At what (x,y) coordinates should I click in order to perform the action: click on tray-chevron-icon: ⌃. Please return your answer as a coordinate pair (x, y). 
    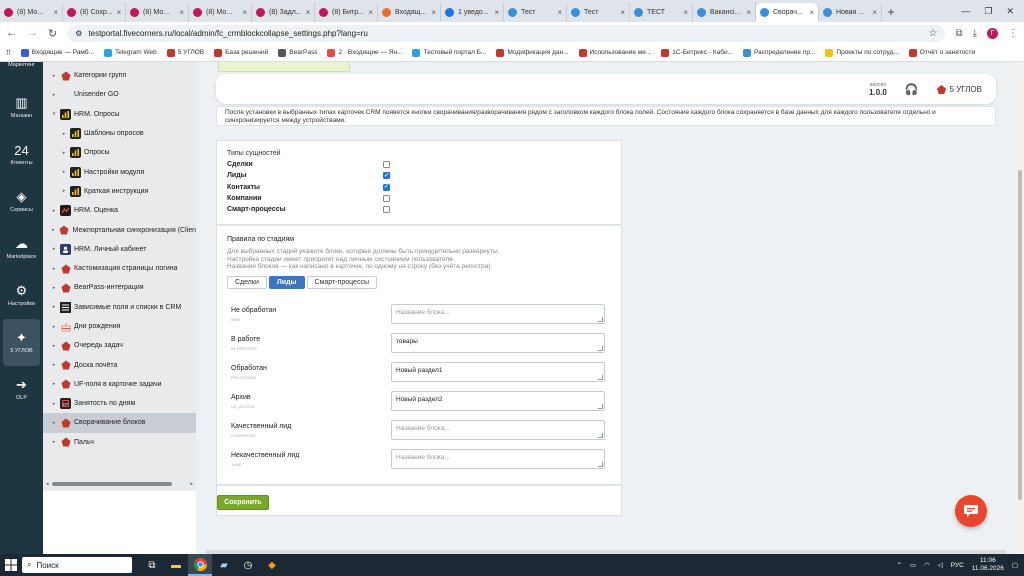
    Looking at the image, I should click on (898, 565).